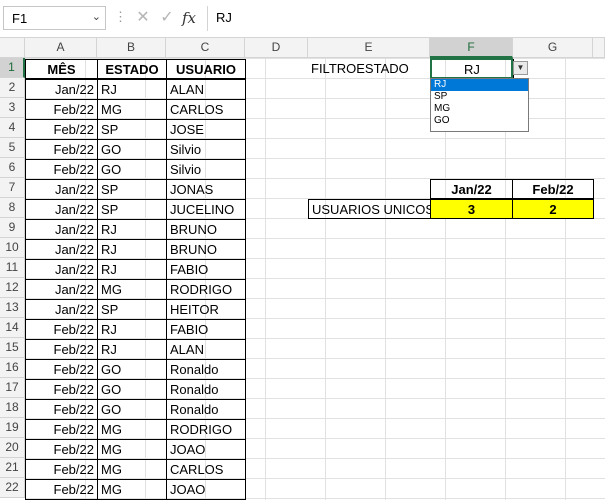  What do you see at coordinates (553, 209) in the screenshot?
I see `summary-value-feb: 2` at bounding box center [553, 209].